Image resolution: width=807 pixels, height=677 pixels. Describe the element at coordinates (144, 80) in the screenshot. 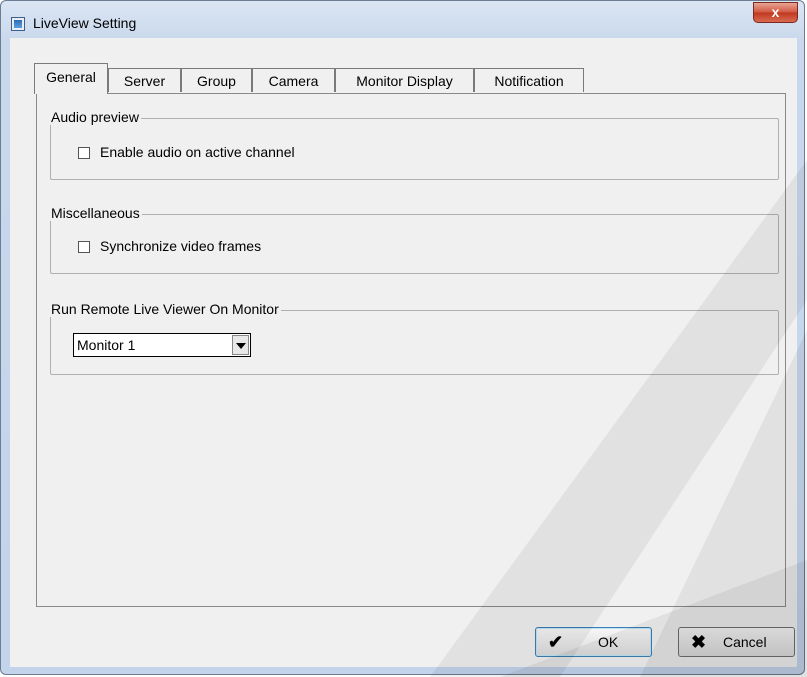

I see `tab-server: Server` at that location.